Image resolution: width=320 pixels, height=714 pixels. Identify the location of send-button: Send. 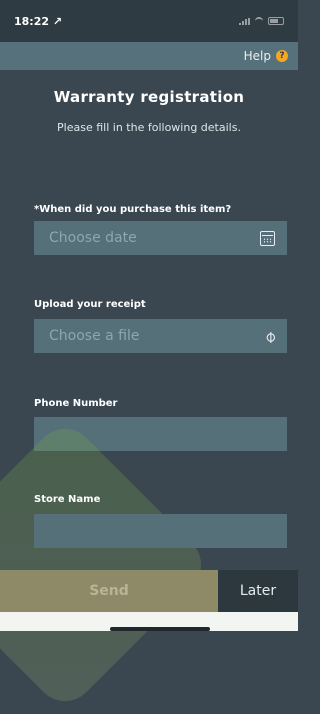
(109, 591).